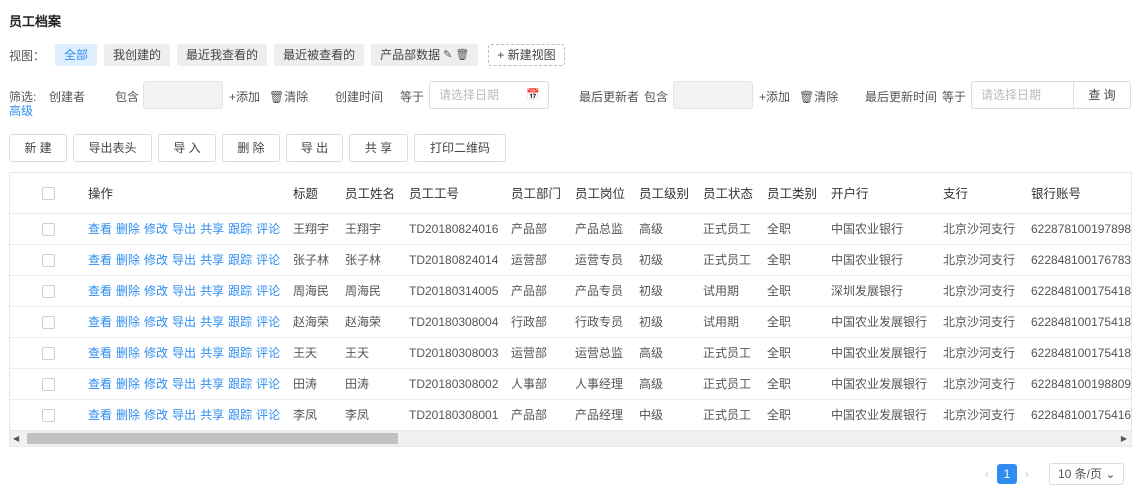  I want to click on scroll-left-arrow-icon: ◀, so click(16, 438).